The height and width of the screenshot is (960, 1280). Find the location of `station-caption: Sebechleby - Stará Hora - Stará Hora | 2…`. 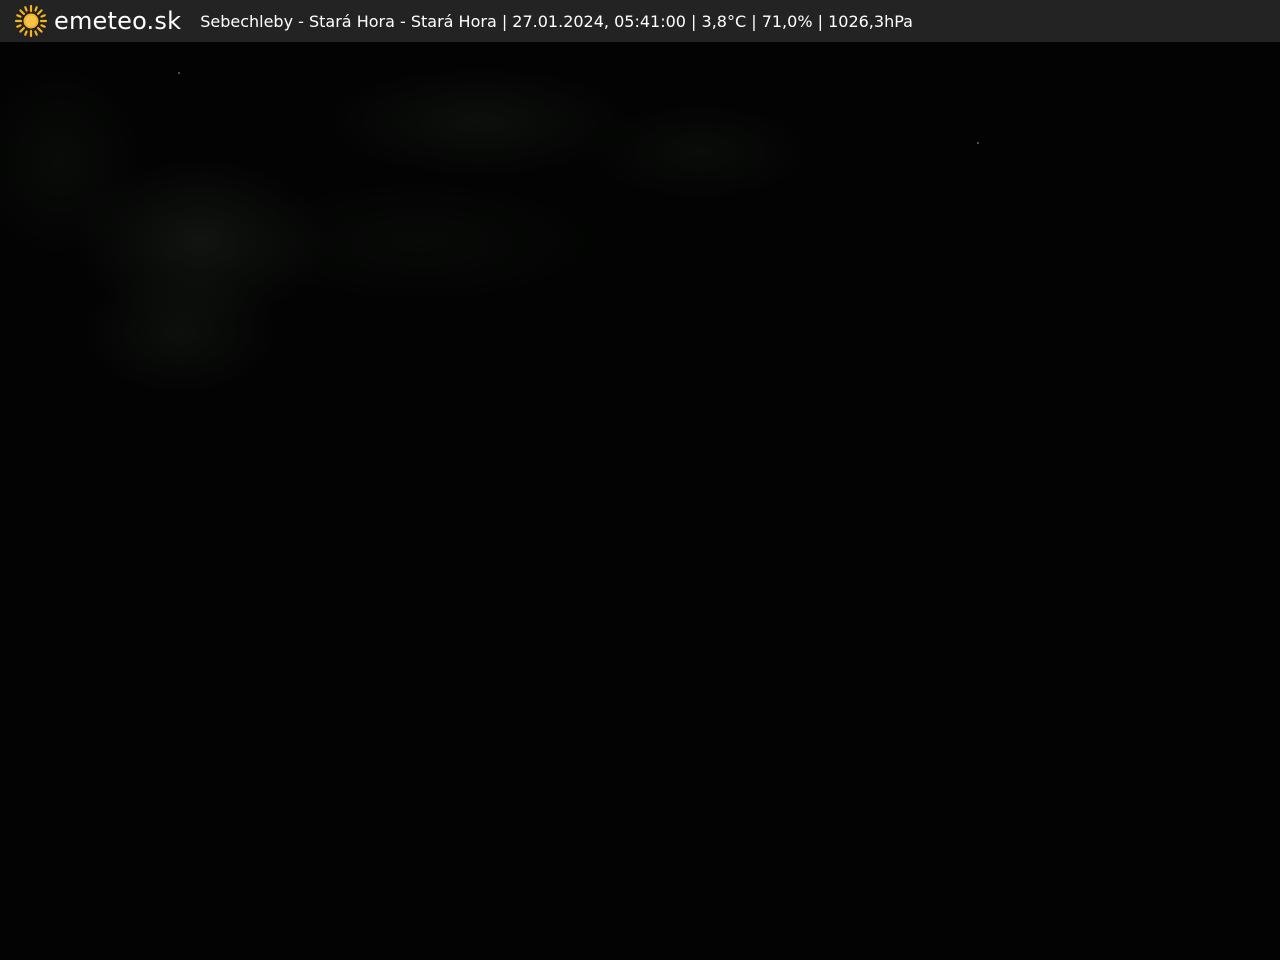

station-caption: Sebechleby - Stará Hora - Stará Hora | 2… is located at coordinates (556, 21).